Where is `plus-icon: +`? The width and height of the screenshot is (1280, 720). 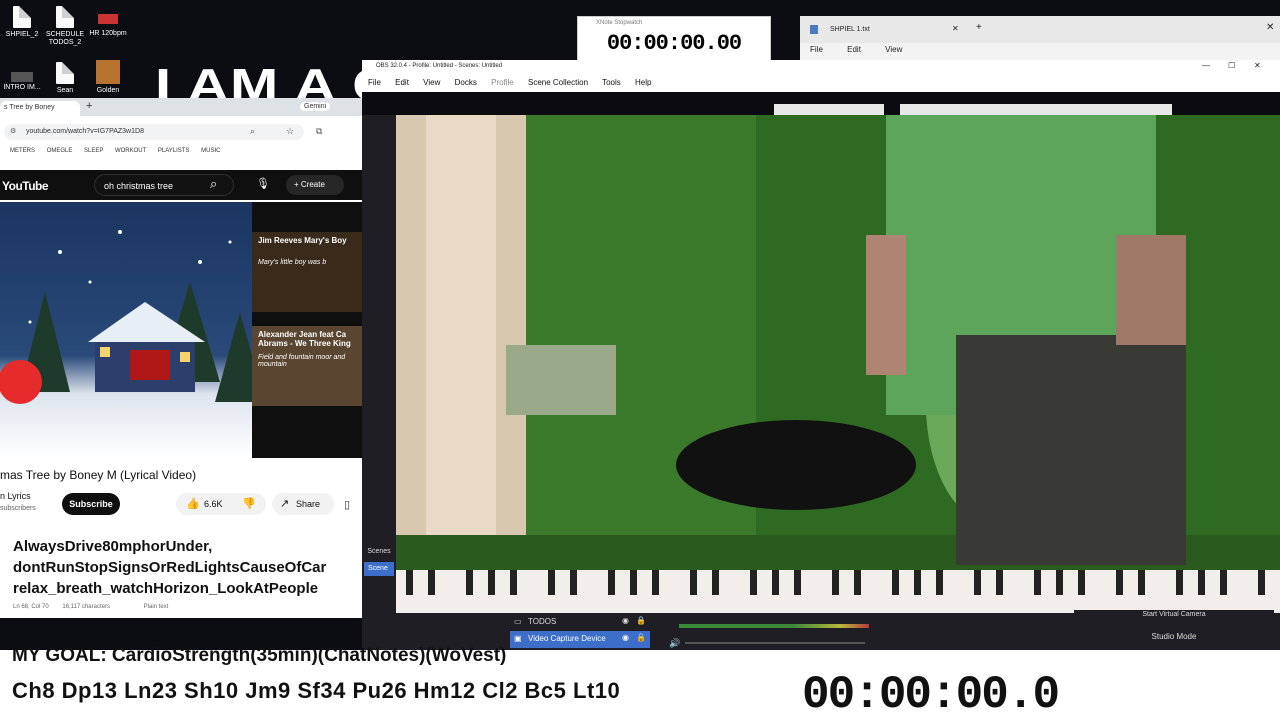
plus-icon: + is located at coordinates (297, 184).